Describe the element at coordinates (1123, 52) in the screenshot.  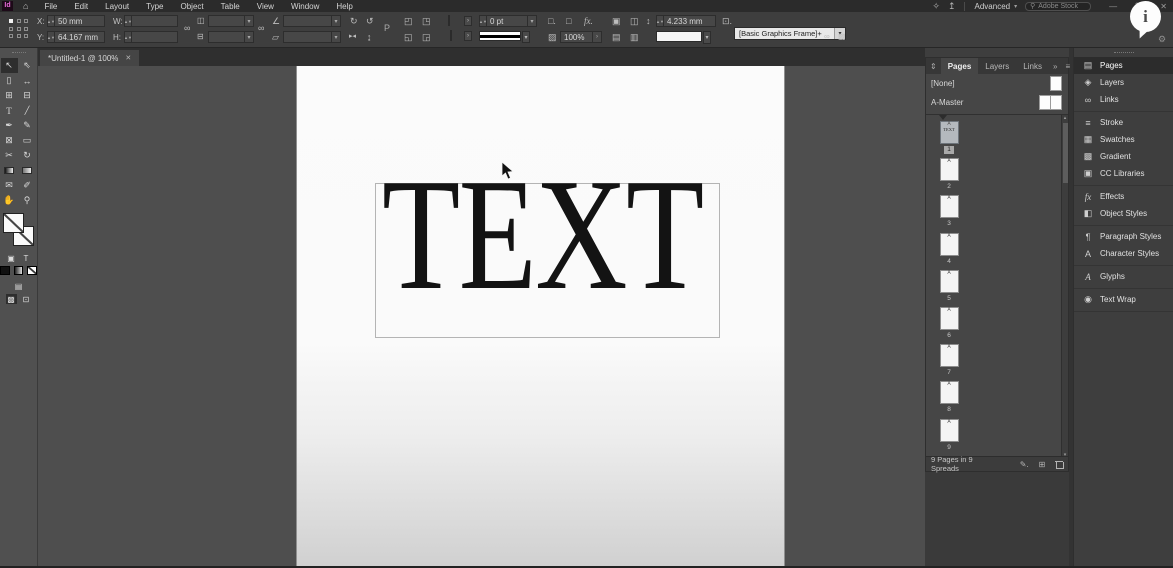
I see `dock-grip` at that location.